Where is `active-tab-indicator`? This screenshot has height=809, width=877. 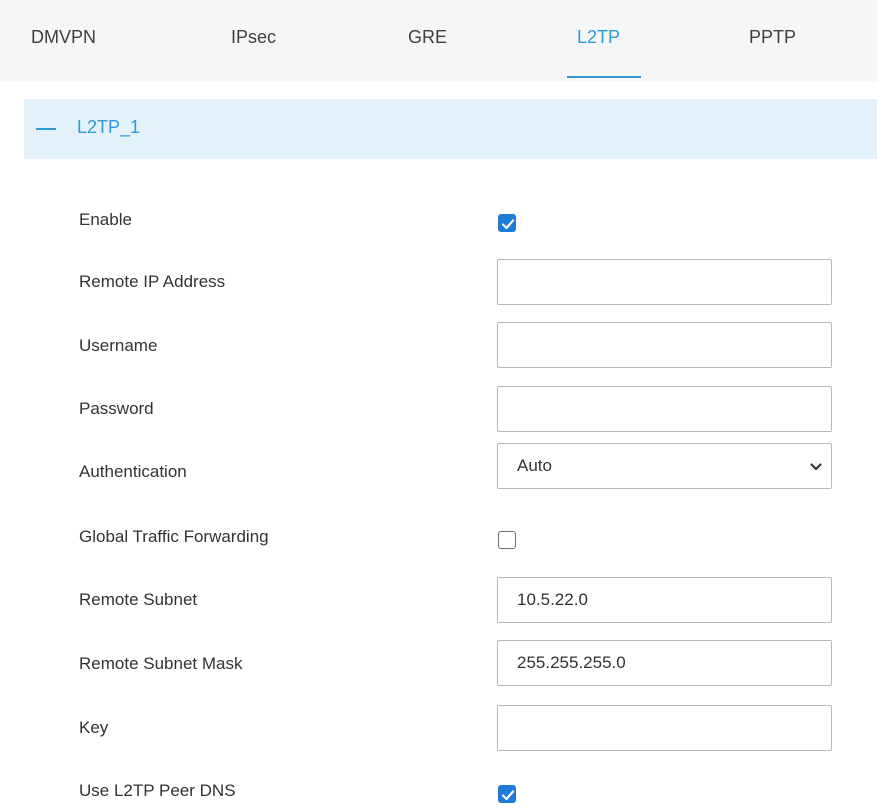
active-tab-indicator is located at coordinates (604, 77).